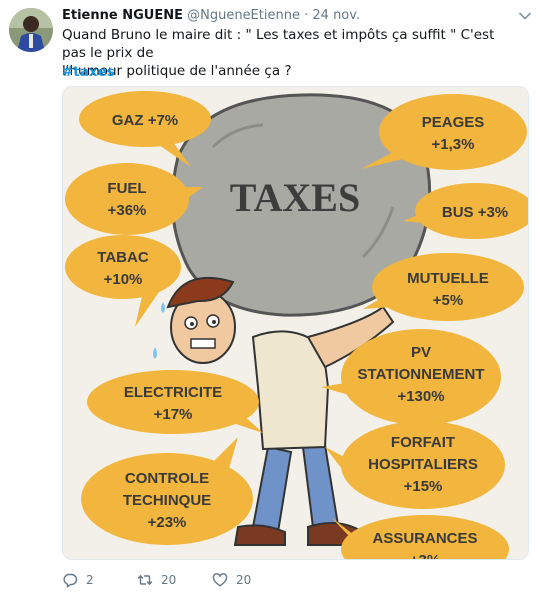  I want to click on reply-button: 2, so click(78, 580).